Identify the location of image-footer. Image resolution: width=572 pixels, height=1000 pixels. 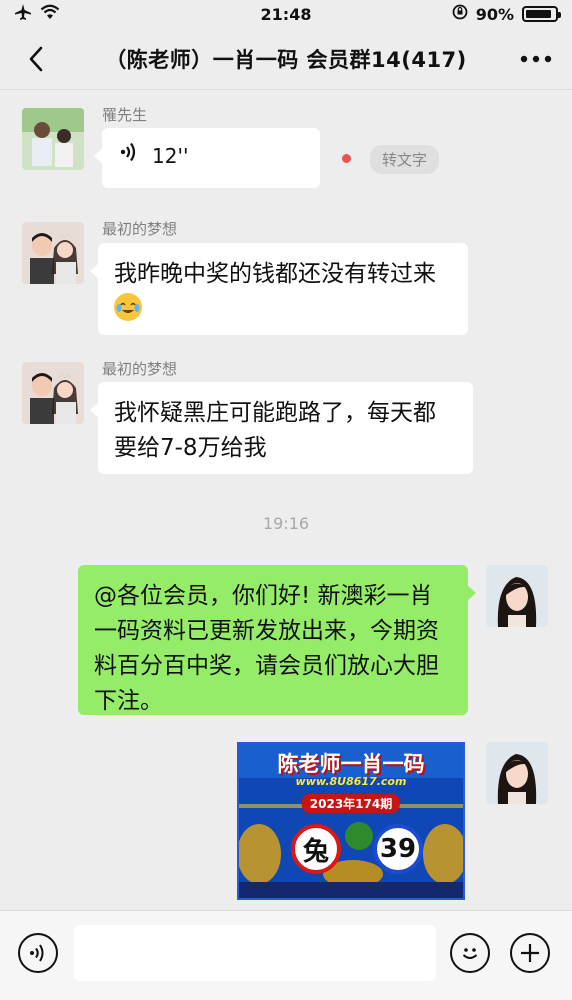
(351, 890).